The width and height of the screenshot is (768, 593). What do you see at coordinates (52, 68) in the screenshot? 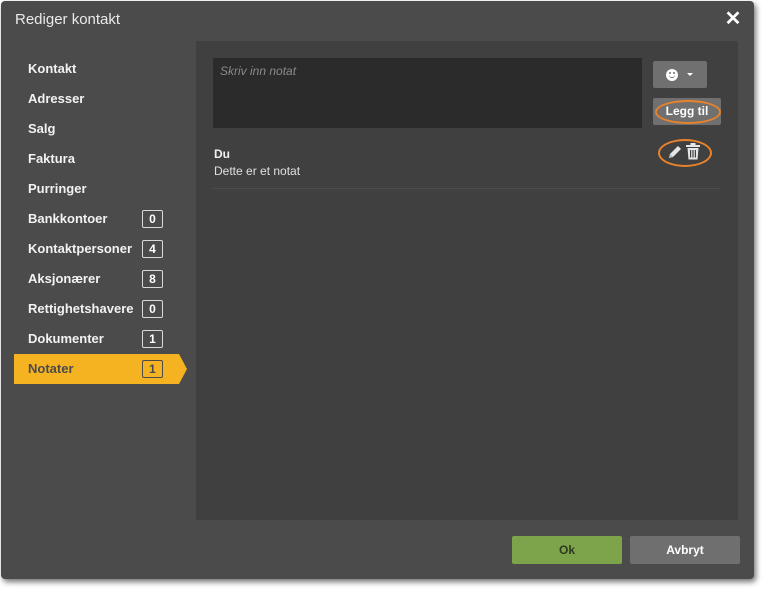
I see `sidebar-item-label: Kontakt` at bounding box center [52, 68].